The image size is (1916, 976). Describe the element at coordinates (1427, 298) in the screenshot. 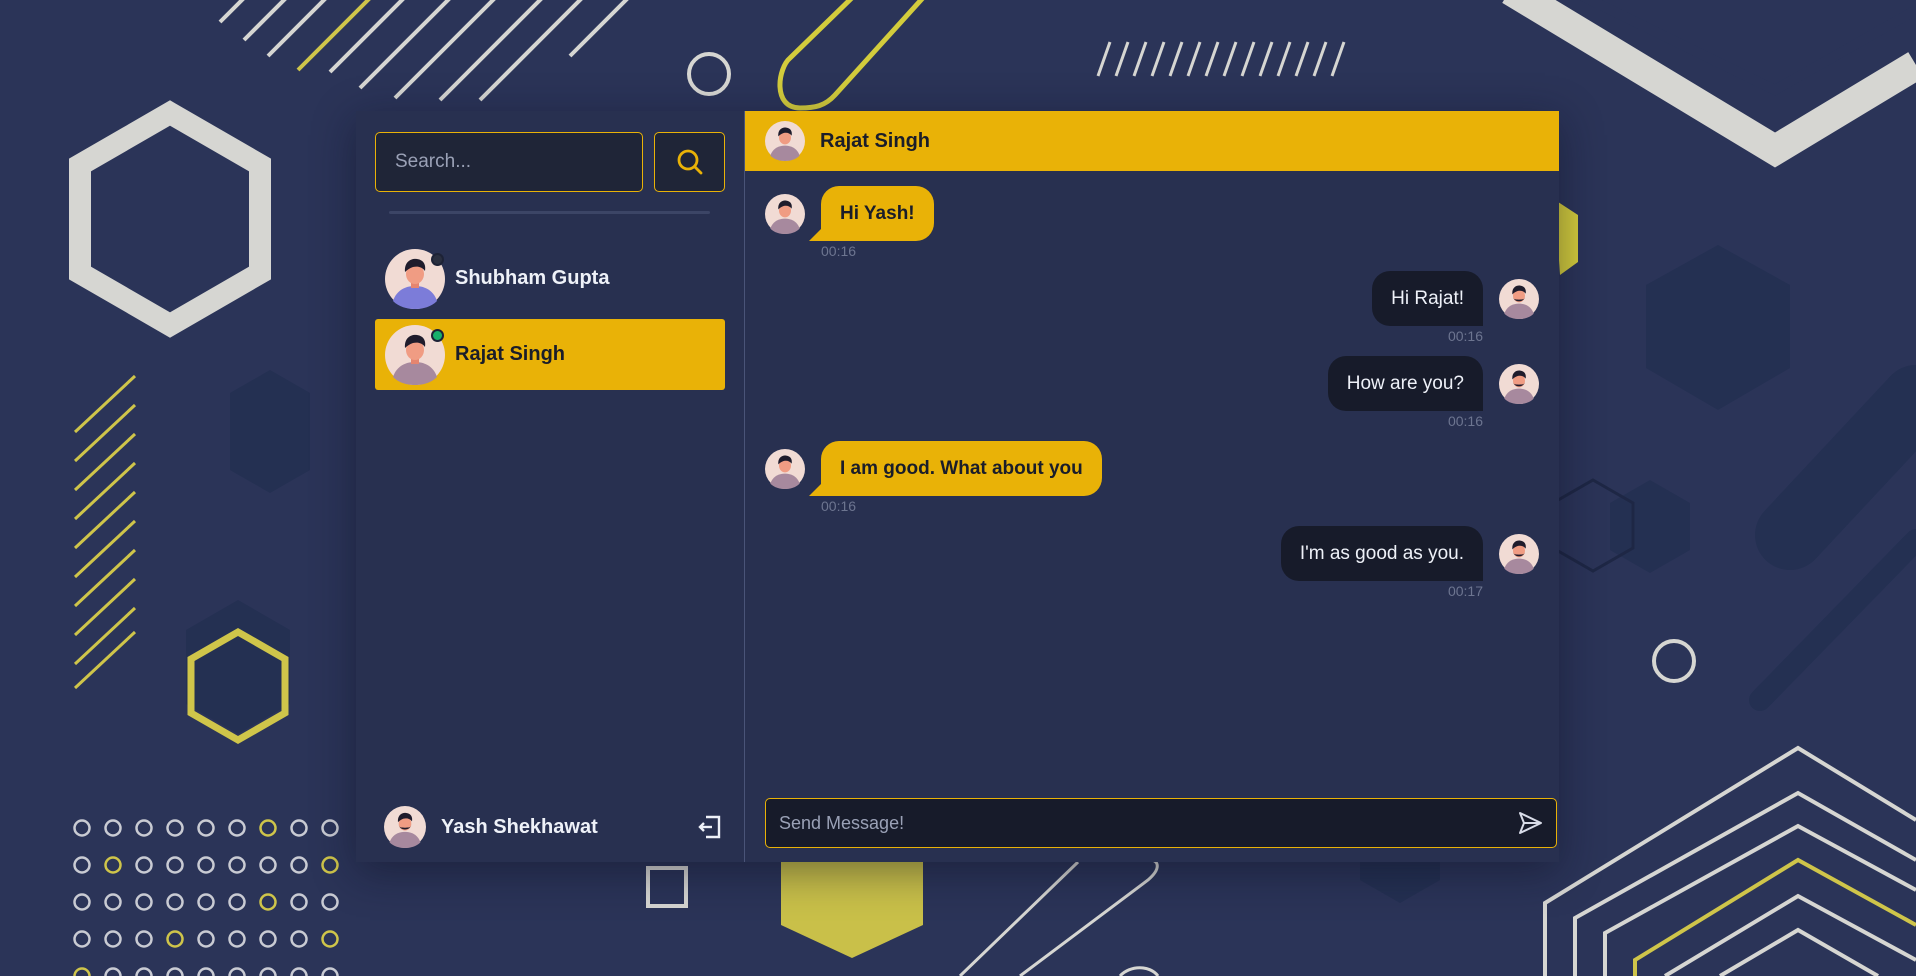

I see `message-bubble: Hi Rajat!` at that location.